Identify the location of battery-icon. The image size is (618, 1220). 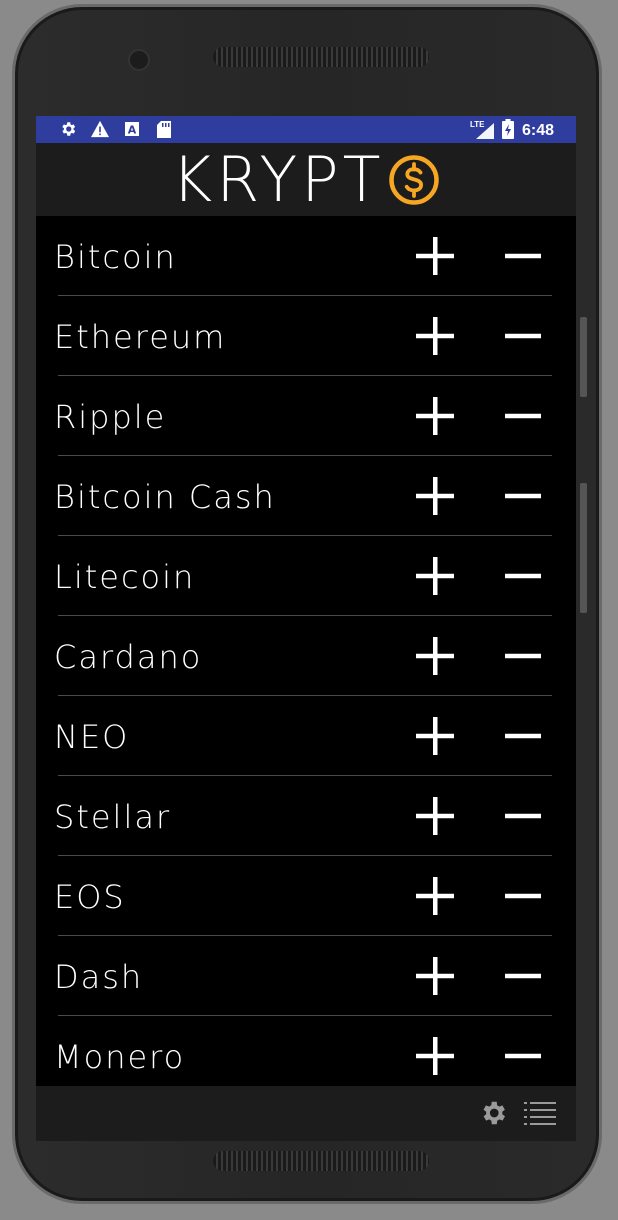
(507, 131).